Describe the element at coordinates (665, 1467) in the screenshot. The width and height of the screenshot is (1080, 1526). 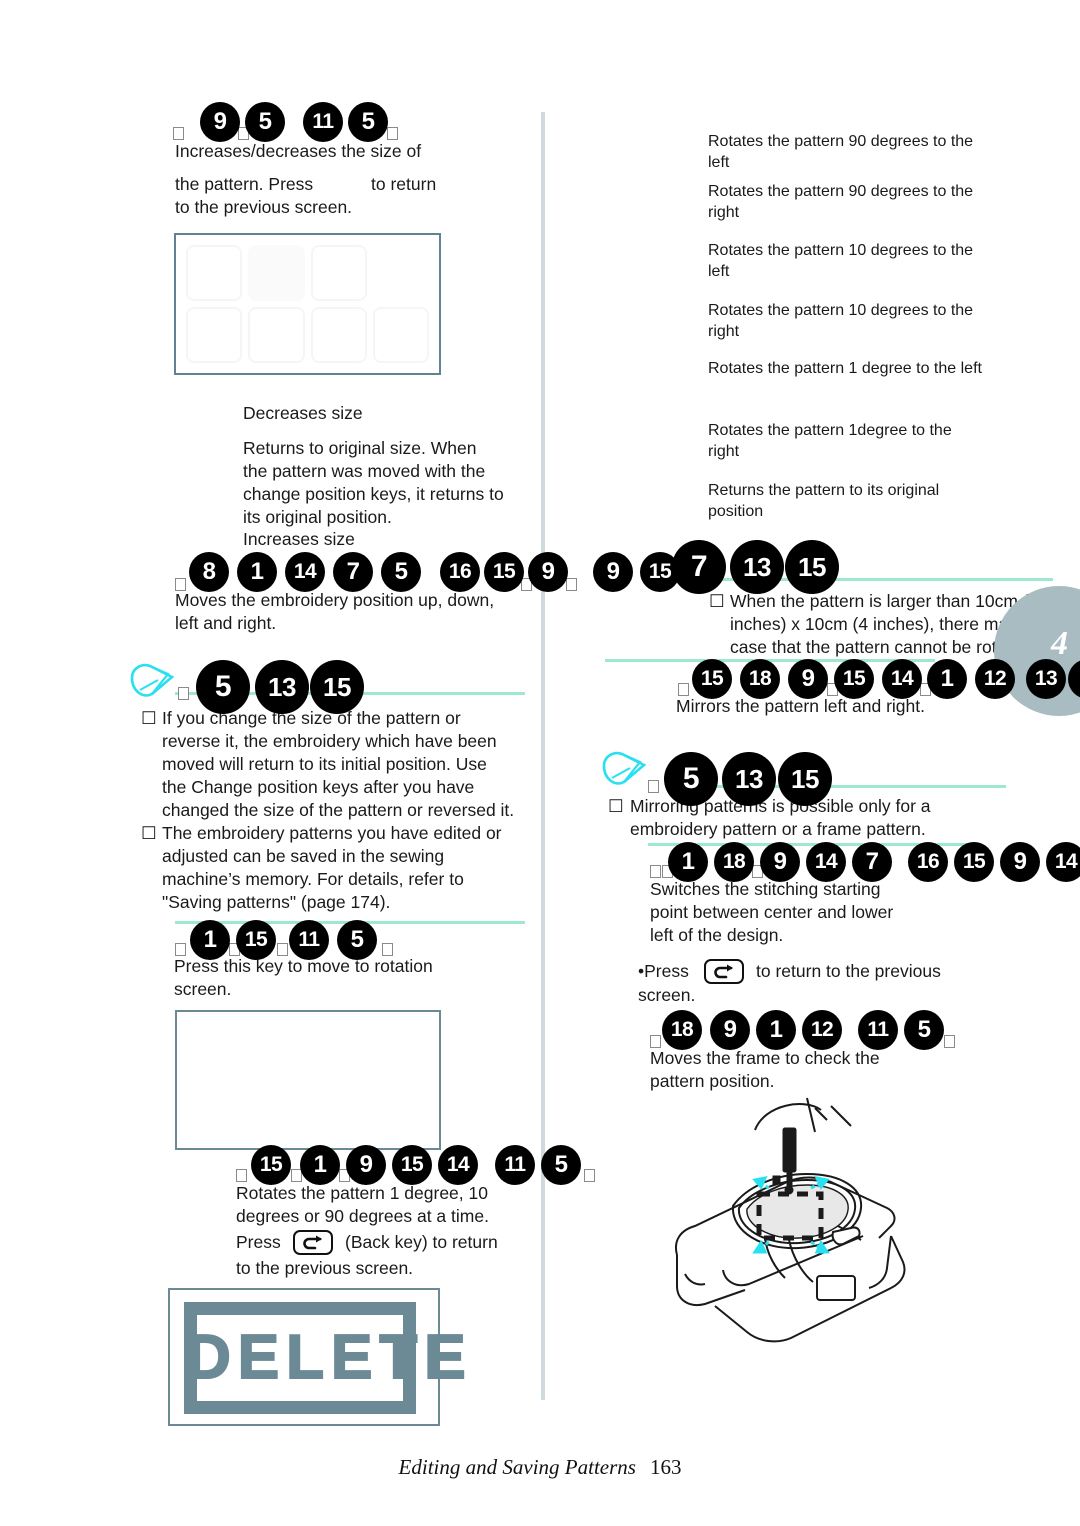
I see `footer-page-number: 163` at that location.